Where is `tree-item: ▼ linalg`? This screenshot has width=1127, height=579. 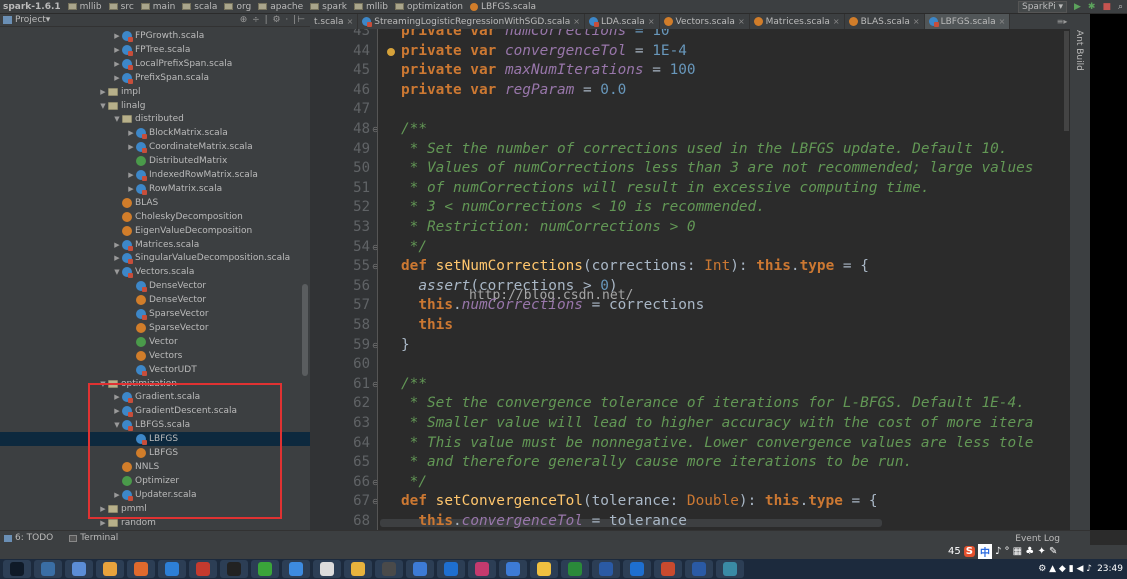 tree-item: ▼ linalg is located at coordinates (155, 106).